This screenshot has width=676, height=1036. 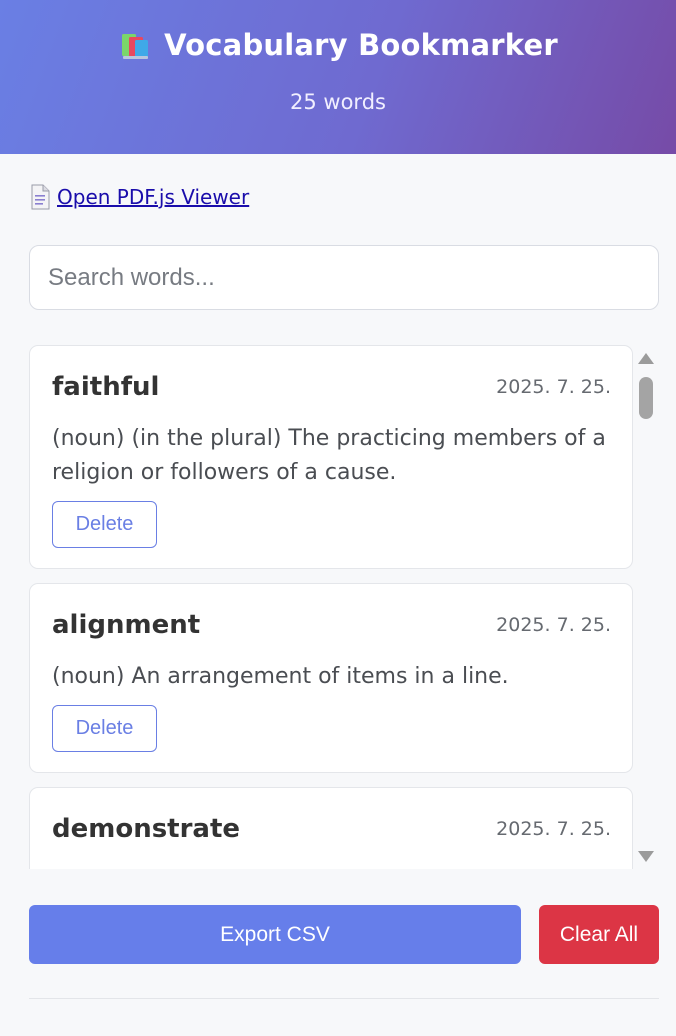 I want to click on export-csv-button: Export CSV, so click(x=275, y=934).